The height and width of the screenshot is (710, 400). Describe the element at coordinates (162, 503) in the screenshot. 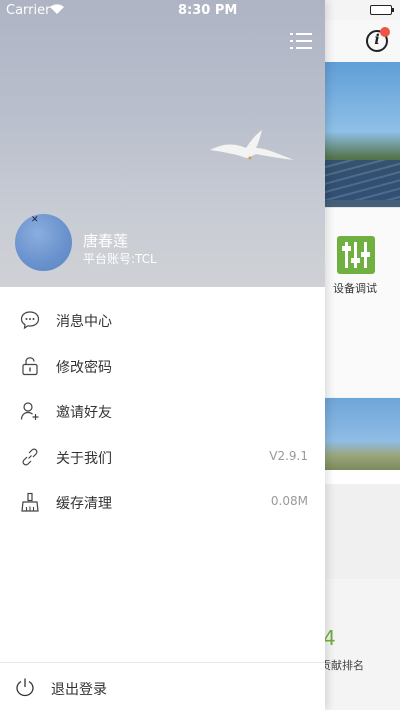

I see `menu-item-clear-cache: 缓存清理 0.08M` at that location.